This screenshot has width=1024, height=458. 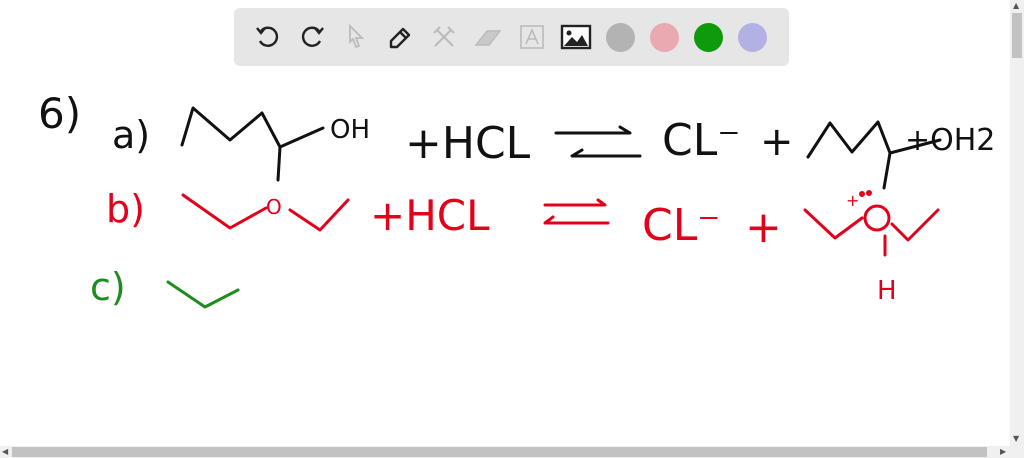 I want to click on forward-arrow-a, so click(x=593, y=130).